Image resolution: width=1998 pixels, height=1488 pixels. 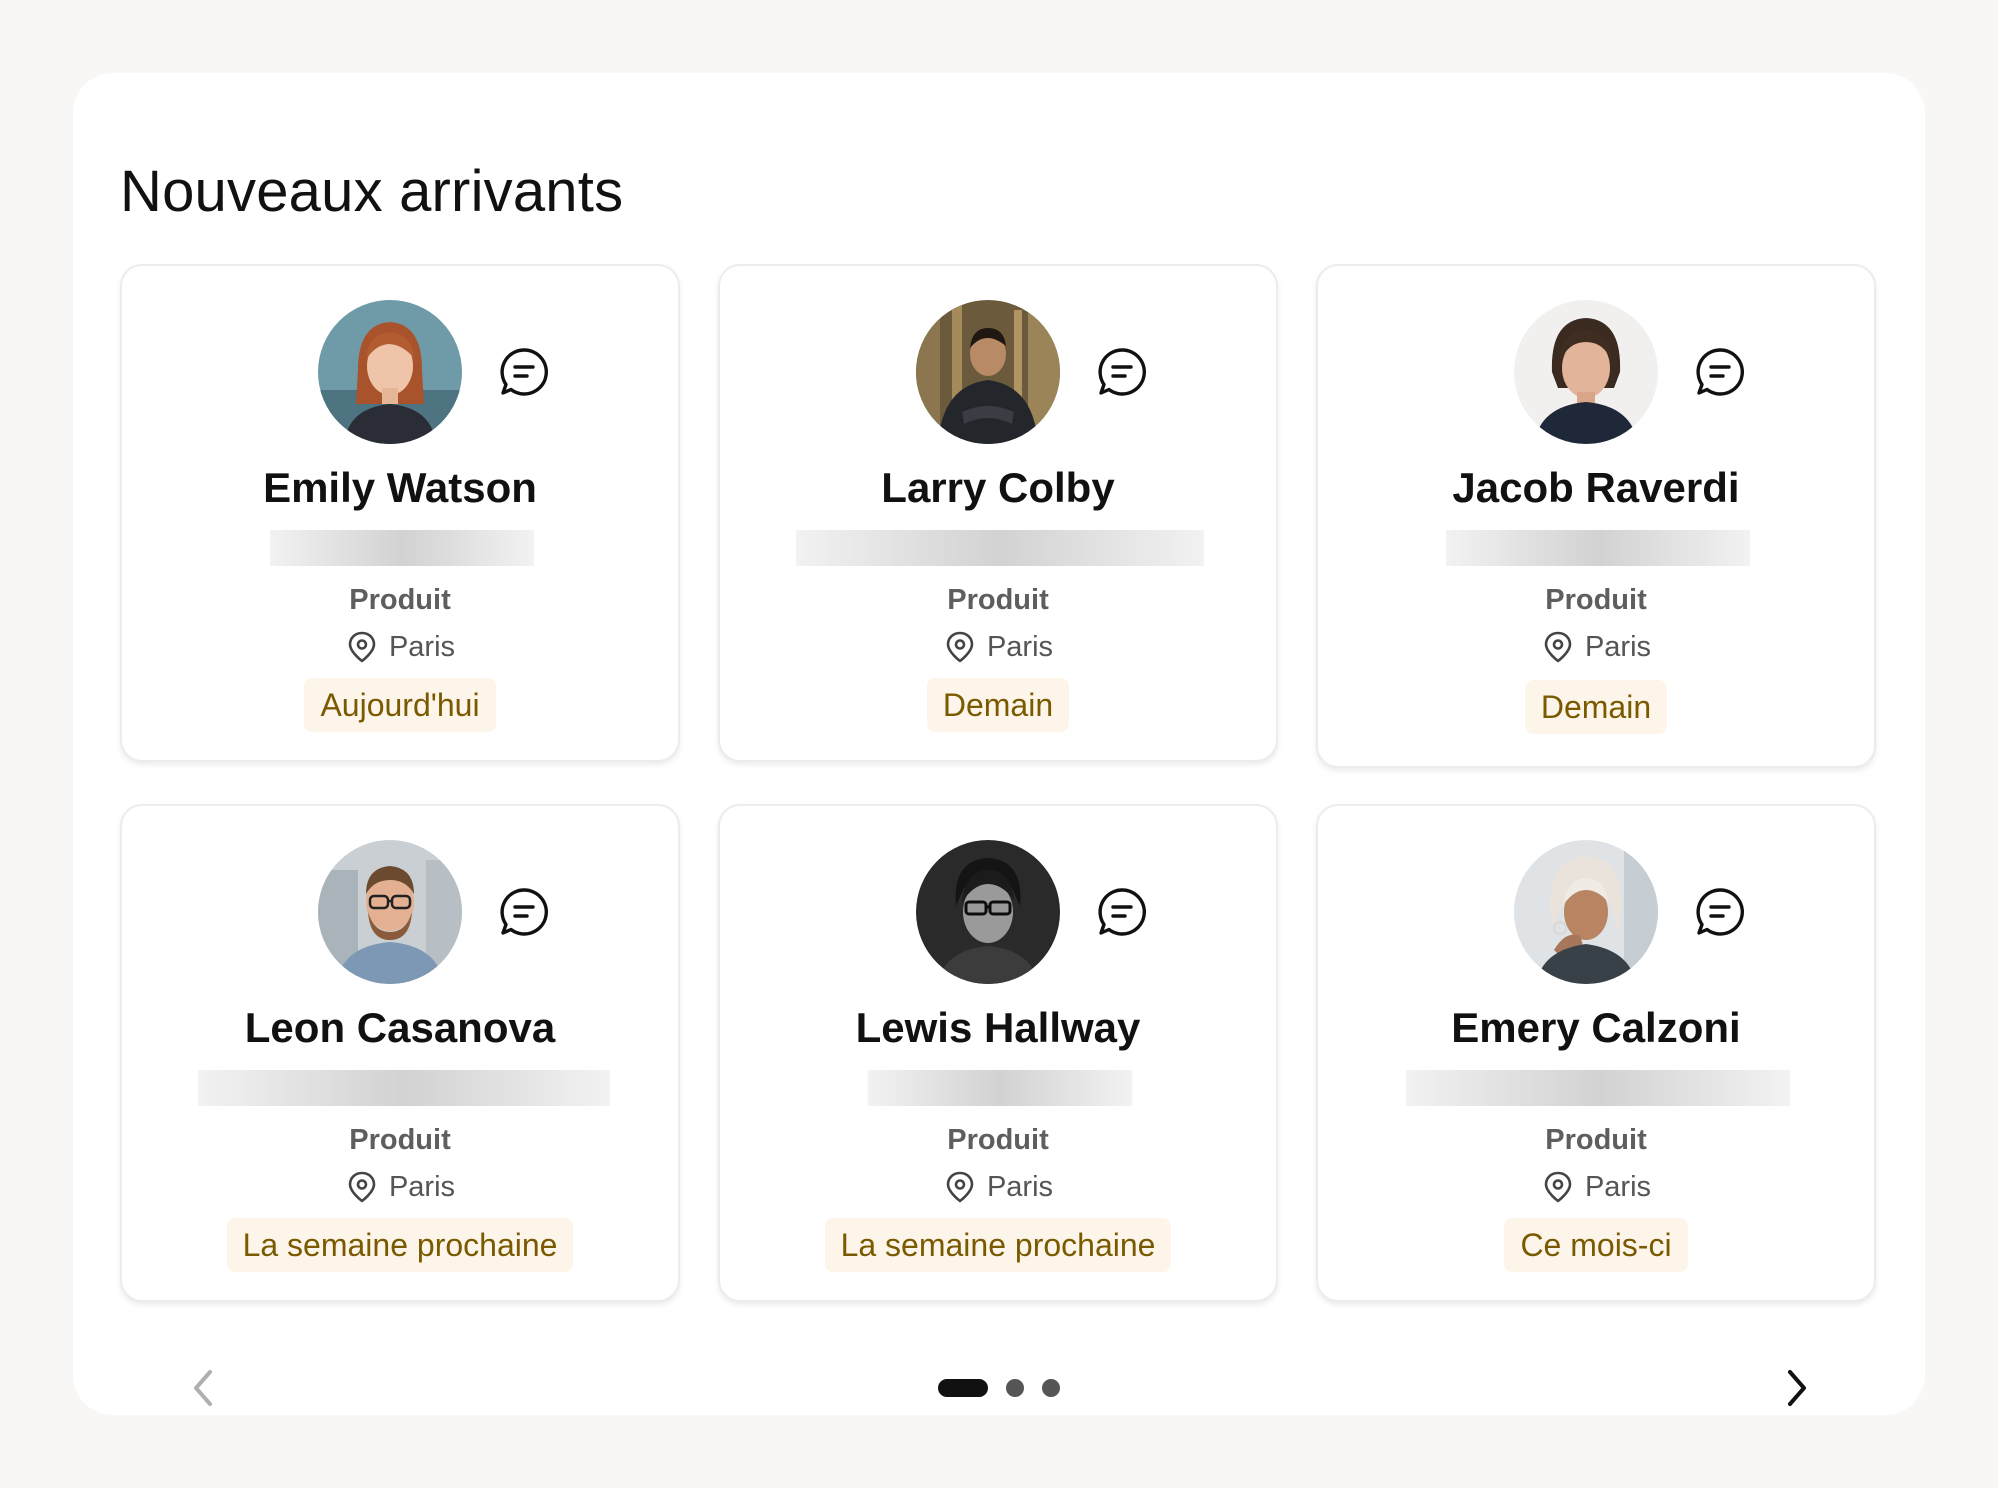 I want to click on previous-button, so click(x=204, y=1388).